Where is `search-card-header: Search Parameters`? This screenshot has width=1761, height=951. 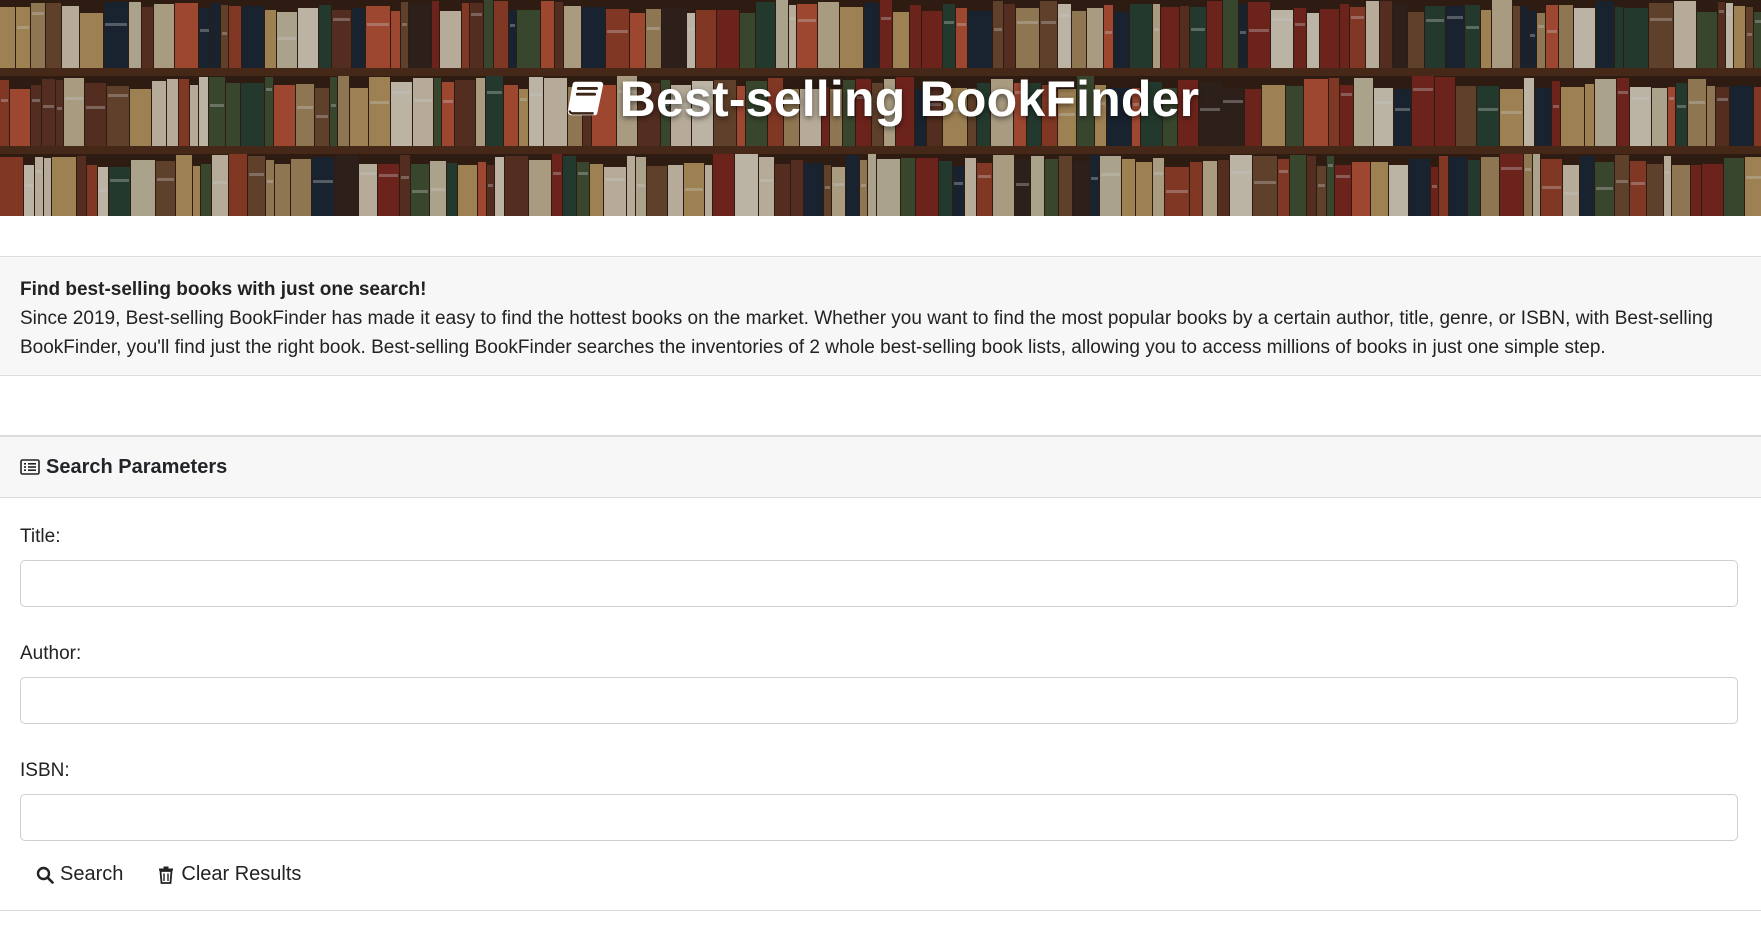
search-card-header: Search Parameters is located at coordinates (880, 467).